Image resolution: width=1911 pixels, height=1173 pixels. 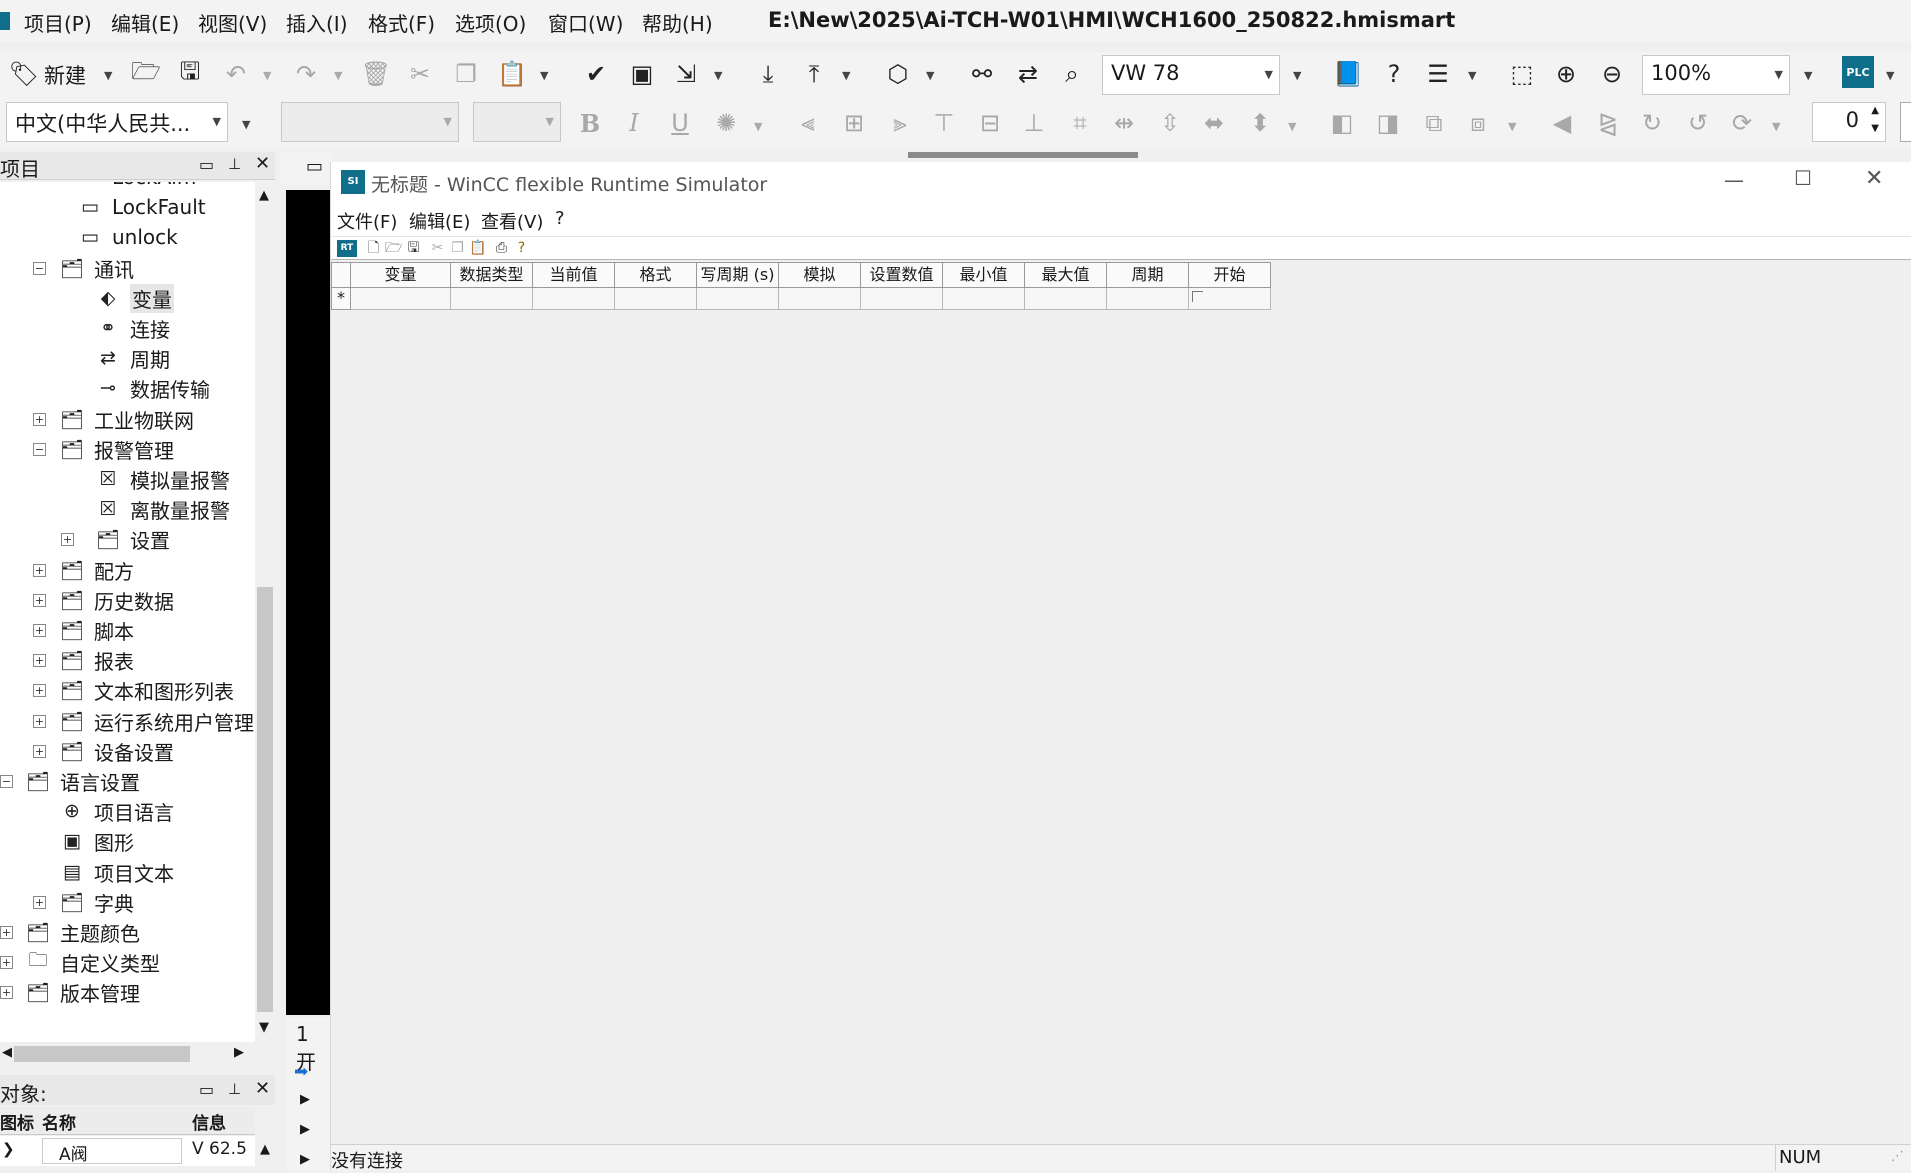 What do you see at coordinates (758, 126) in the screenshot?
I see `color-dropdown-arrow: ▼` at bounding box center [758, 126].